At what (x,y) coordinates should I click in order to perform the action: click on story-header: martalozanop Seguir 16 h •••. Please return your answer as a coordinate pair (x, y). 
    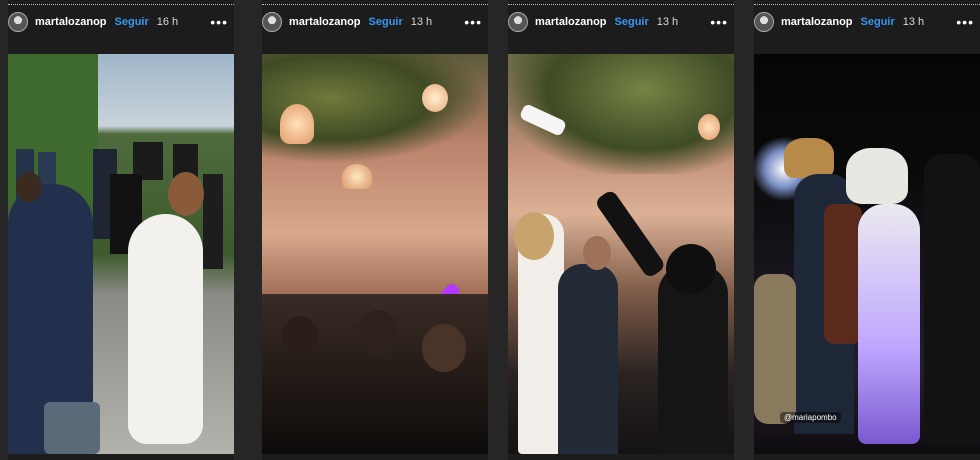
    Looking at the image, I should click on (121, 22).